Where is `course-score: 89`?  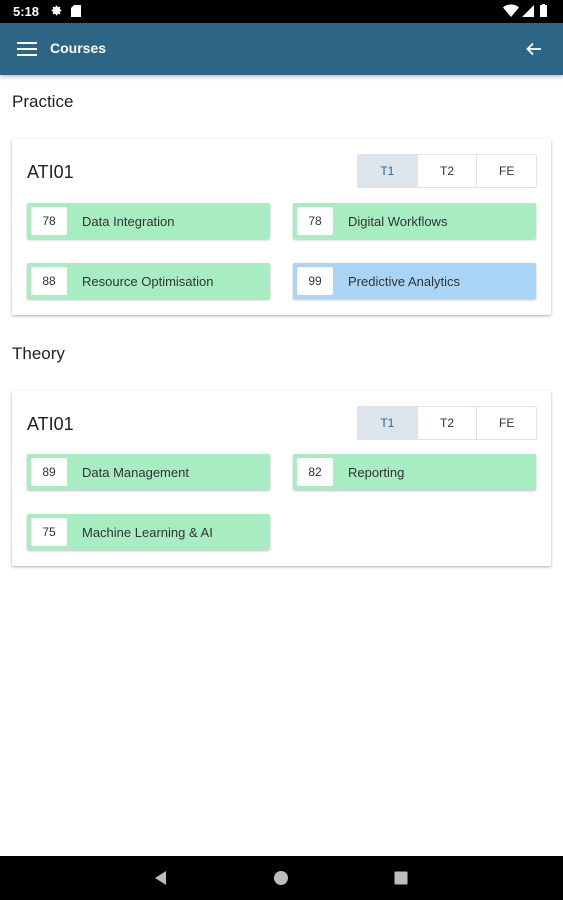 course-score: 89 is located at coordinates (49, 472).